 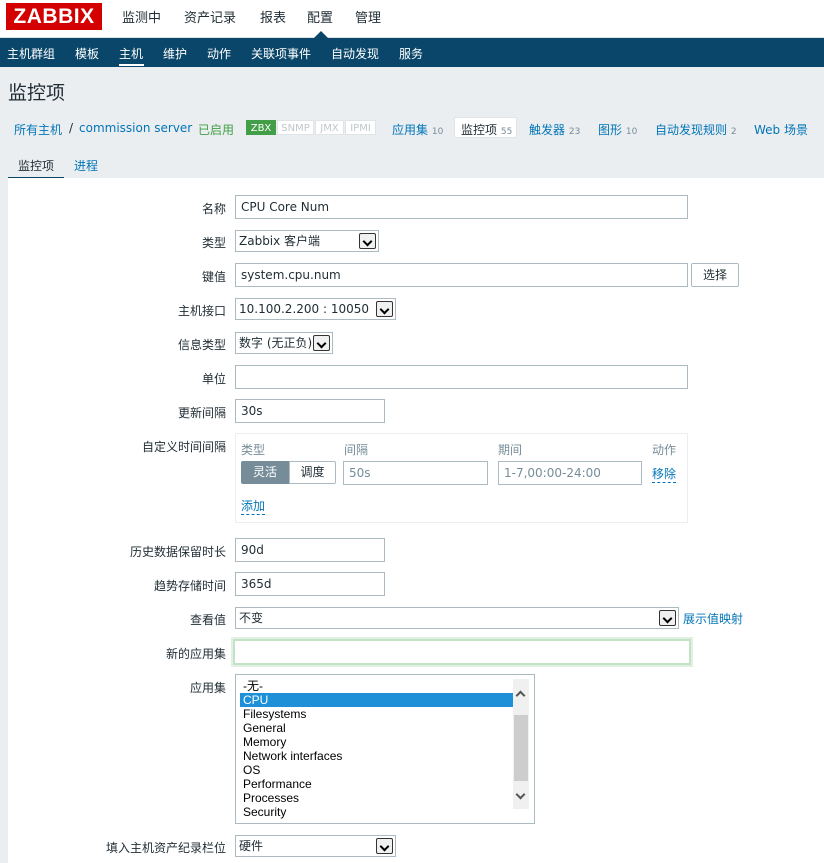 What do you see at coordinates (201, 311) in the screenshot?
I see `interface-label: 主机接口` at bounding box center [201, 311].